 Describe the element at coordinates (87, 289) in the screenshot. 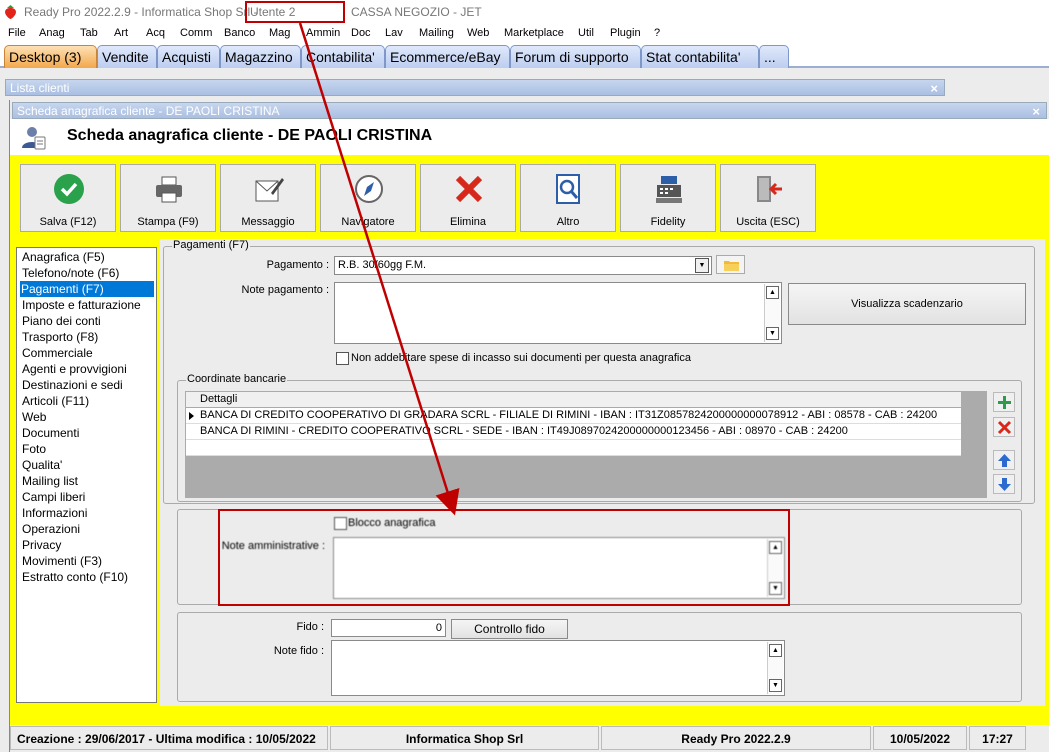

I see `nav-pagamenti: Pagamenti (F7)` at that location.